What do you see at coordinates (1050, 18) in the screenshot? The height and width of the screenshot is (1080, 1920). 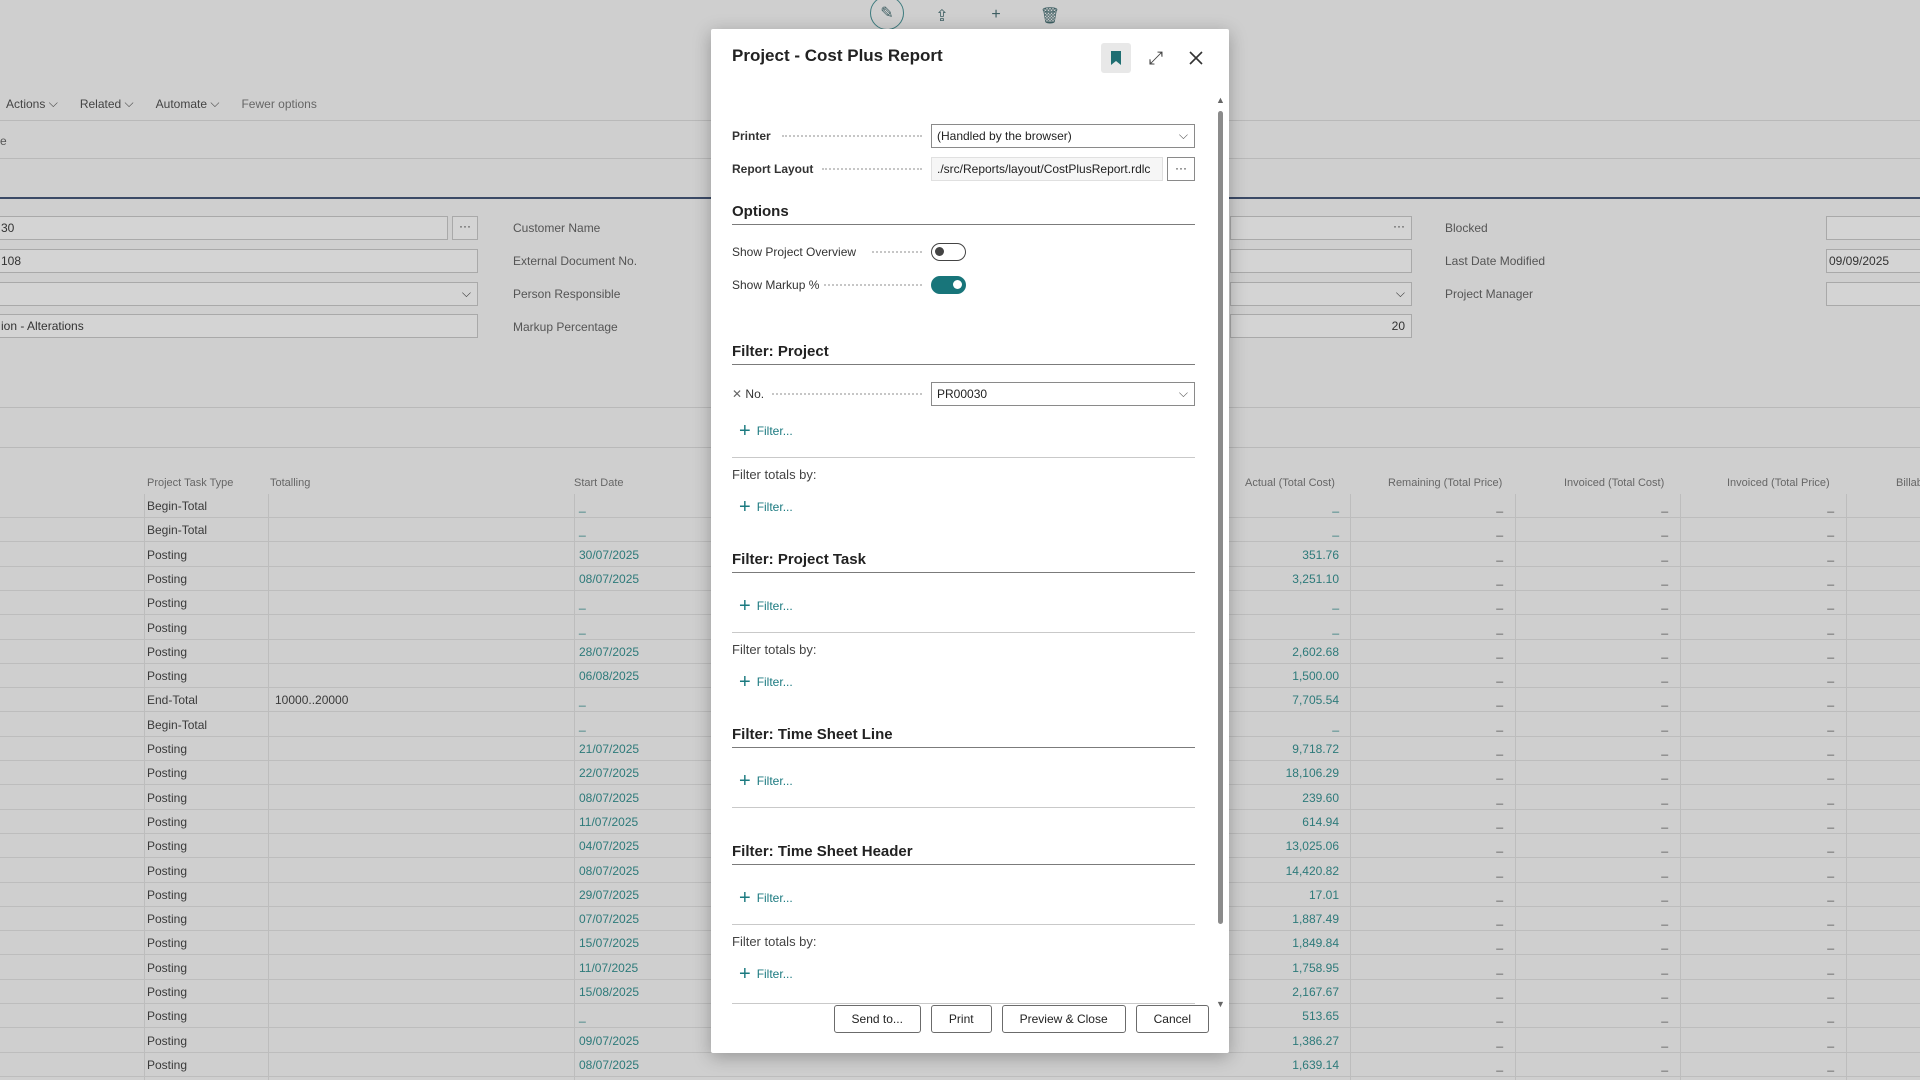 I see `delete-icon: 🗑` at bounding box center [1050, 18].